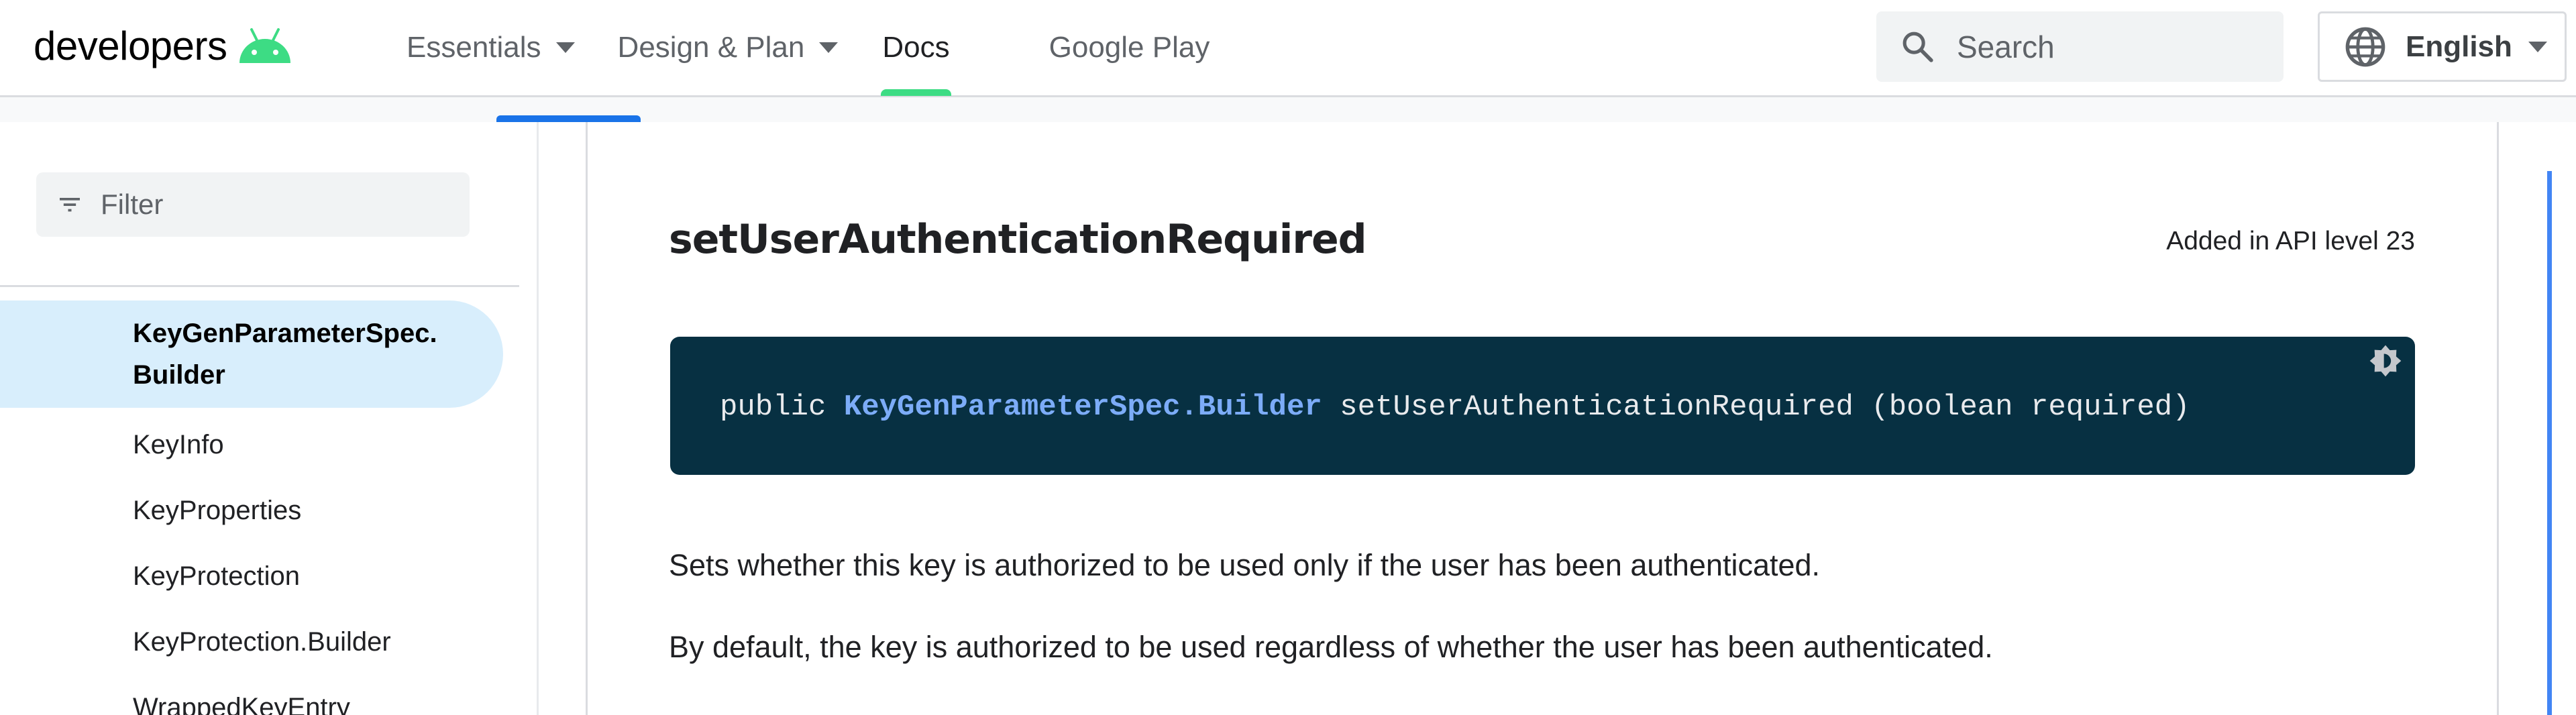 The width and height of the screenshot is (2576, 715). I want to click on nav-google-play-label: Google Play, so click(1129, 48).